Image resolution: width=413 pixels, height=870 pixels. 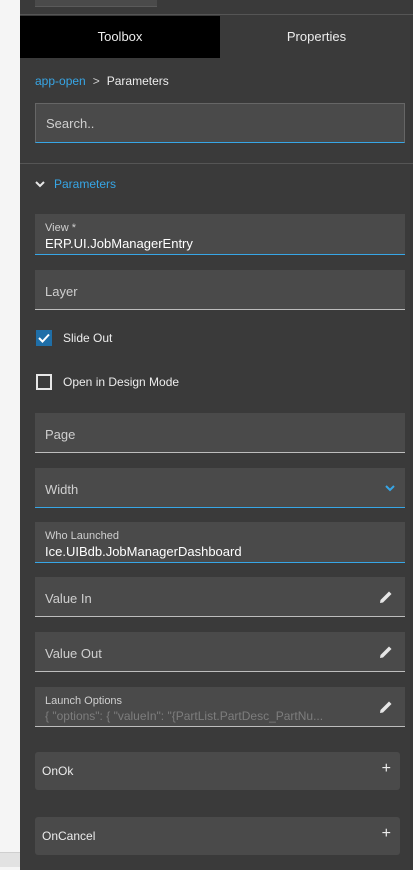 What do you see at coordinates (60, 81) in the screenshot?
I see `breadcrumb-link: app-open` at bounding box center [60, 81].